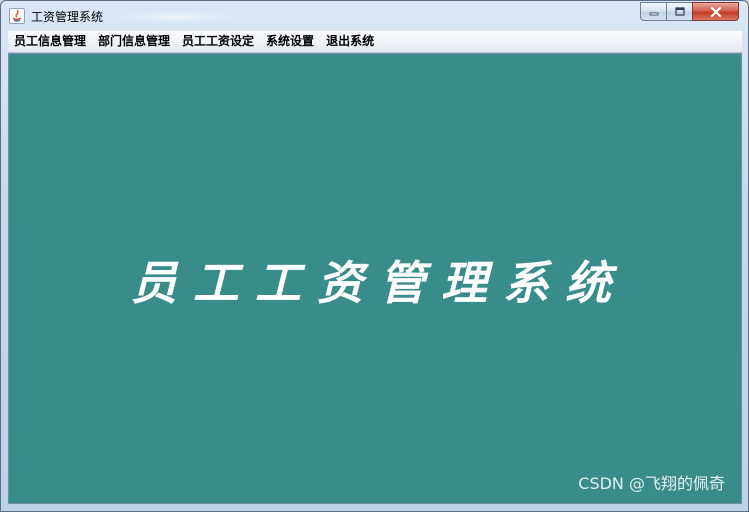 Image resolution: width=749 pixels, height=512 pixels. I want to click on close-icon, so click(715, 11).